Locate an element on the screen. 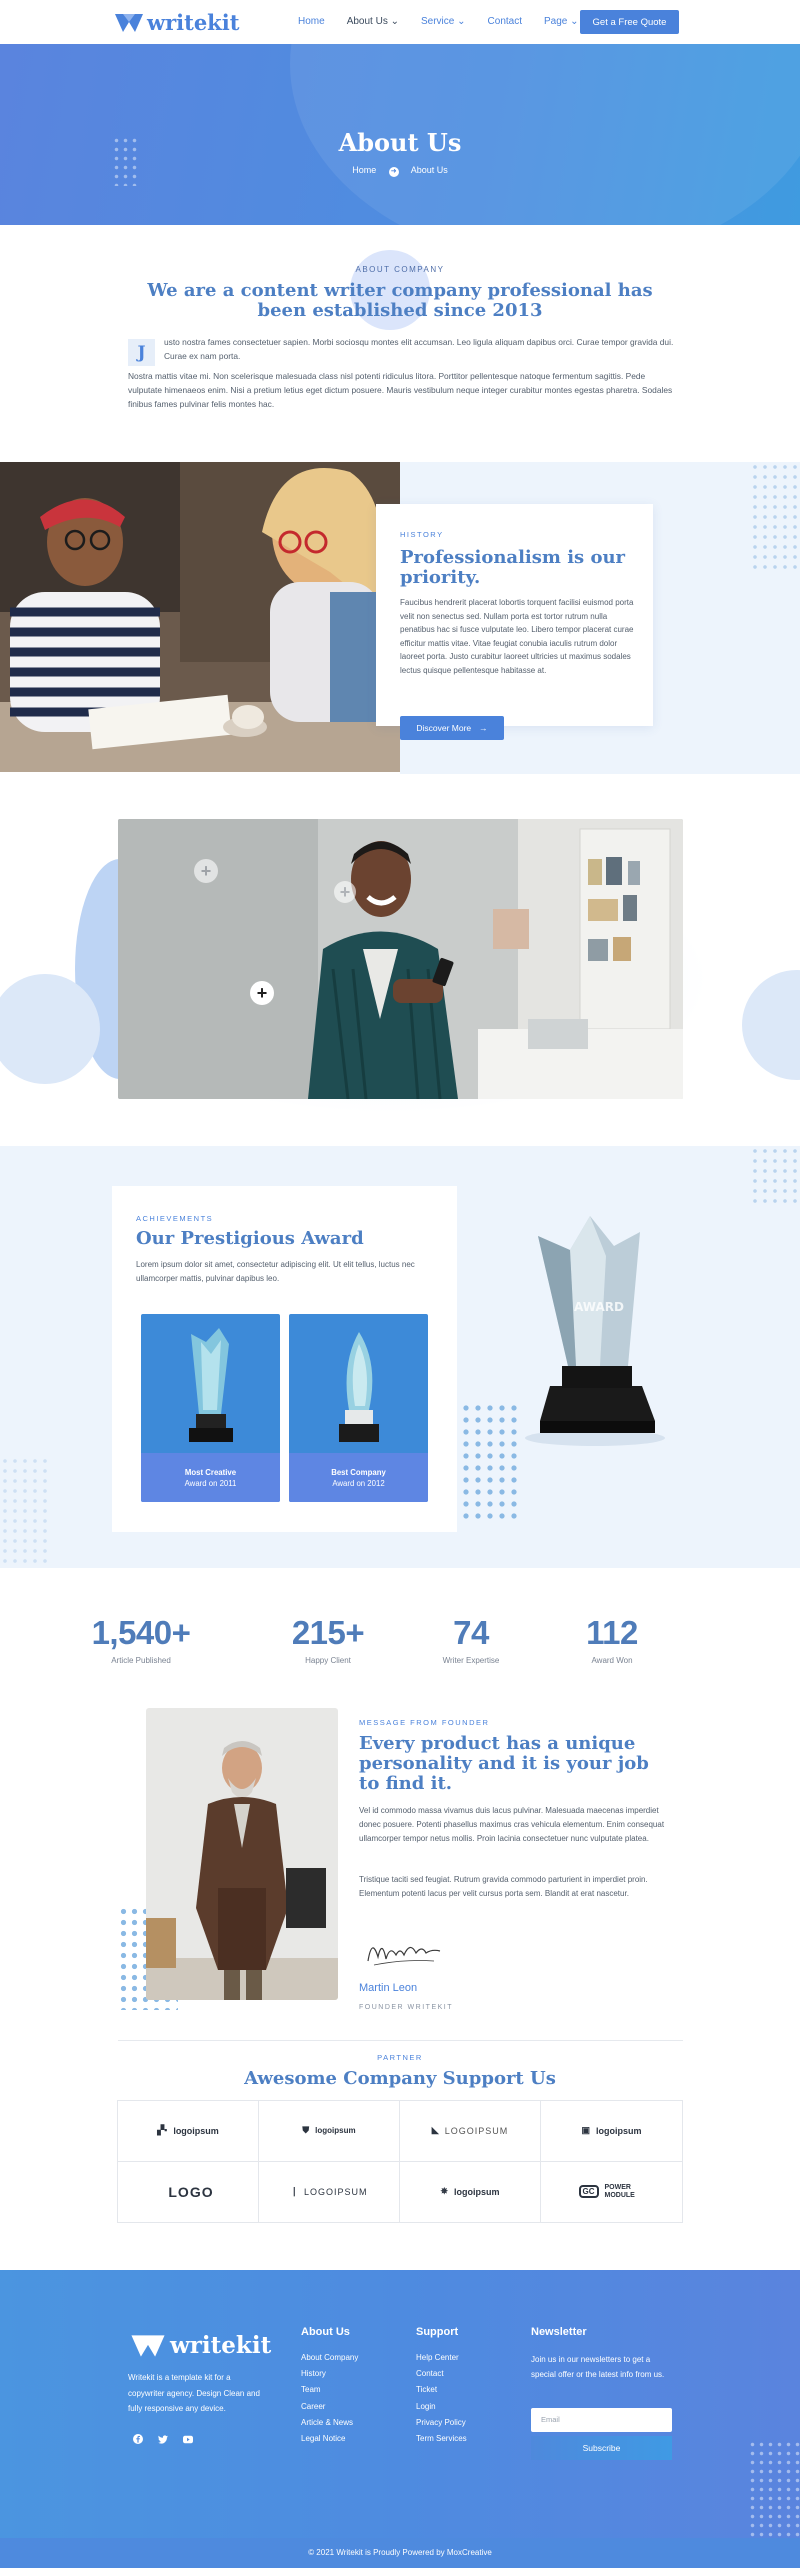 This screenshot has width=800, height=2568. footer-link: Legal Notice is located at coordinates (329, 2439).